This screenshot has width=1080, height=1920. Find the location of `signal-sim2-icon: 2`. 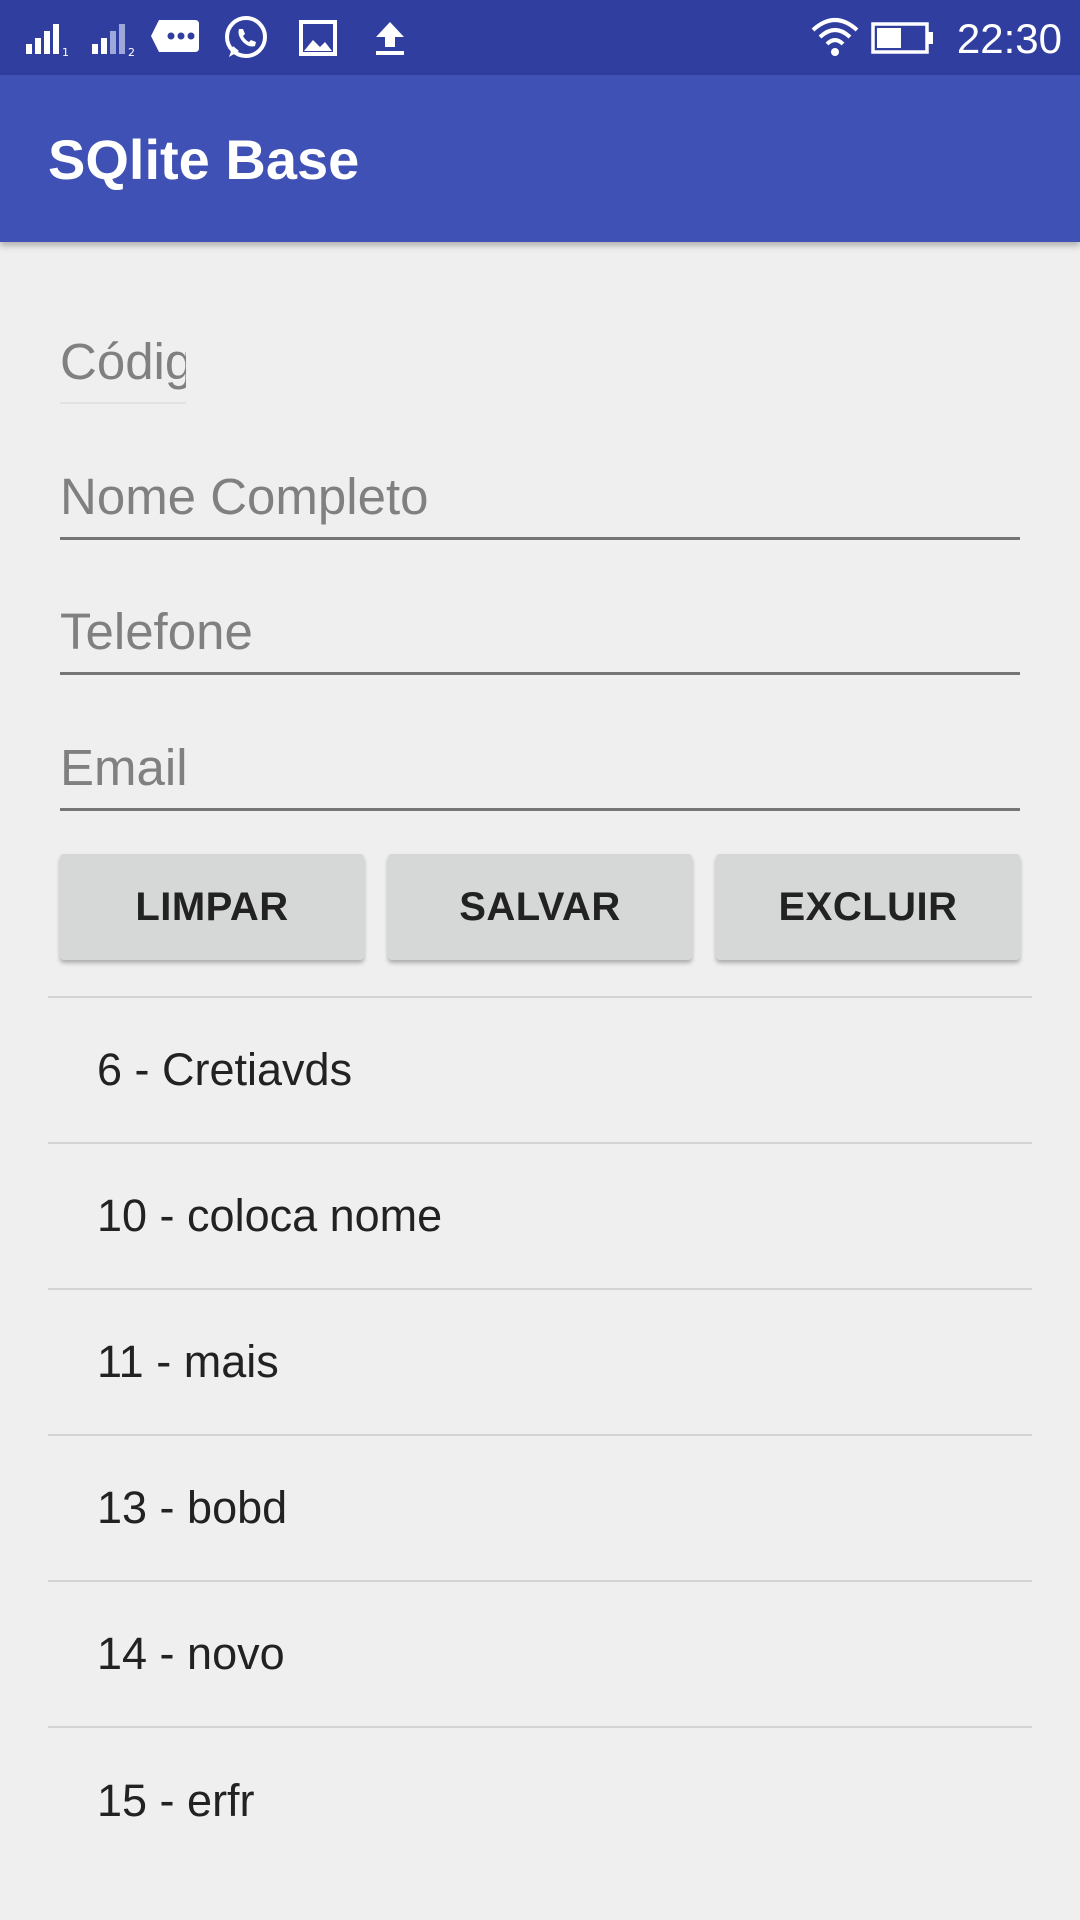

signal-sim2-icon: 2 is located at coordinates (114, 37).